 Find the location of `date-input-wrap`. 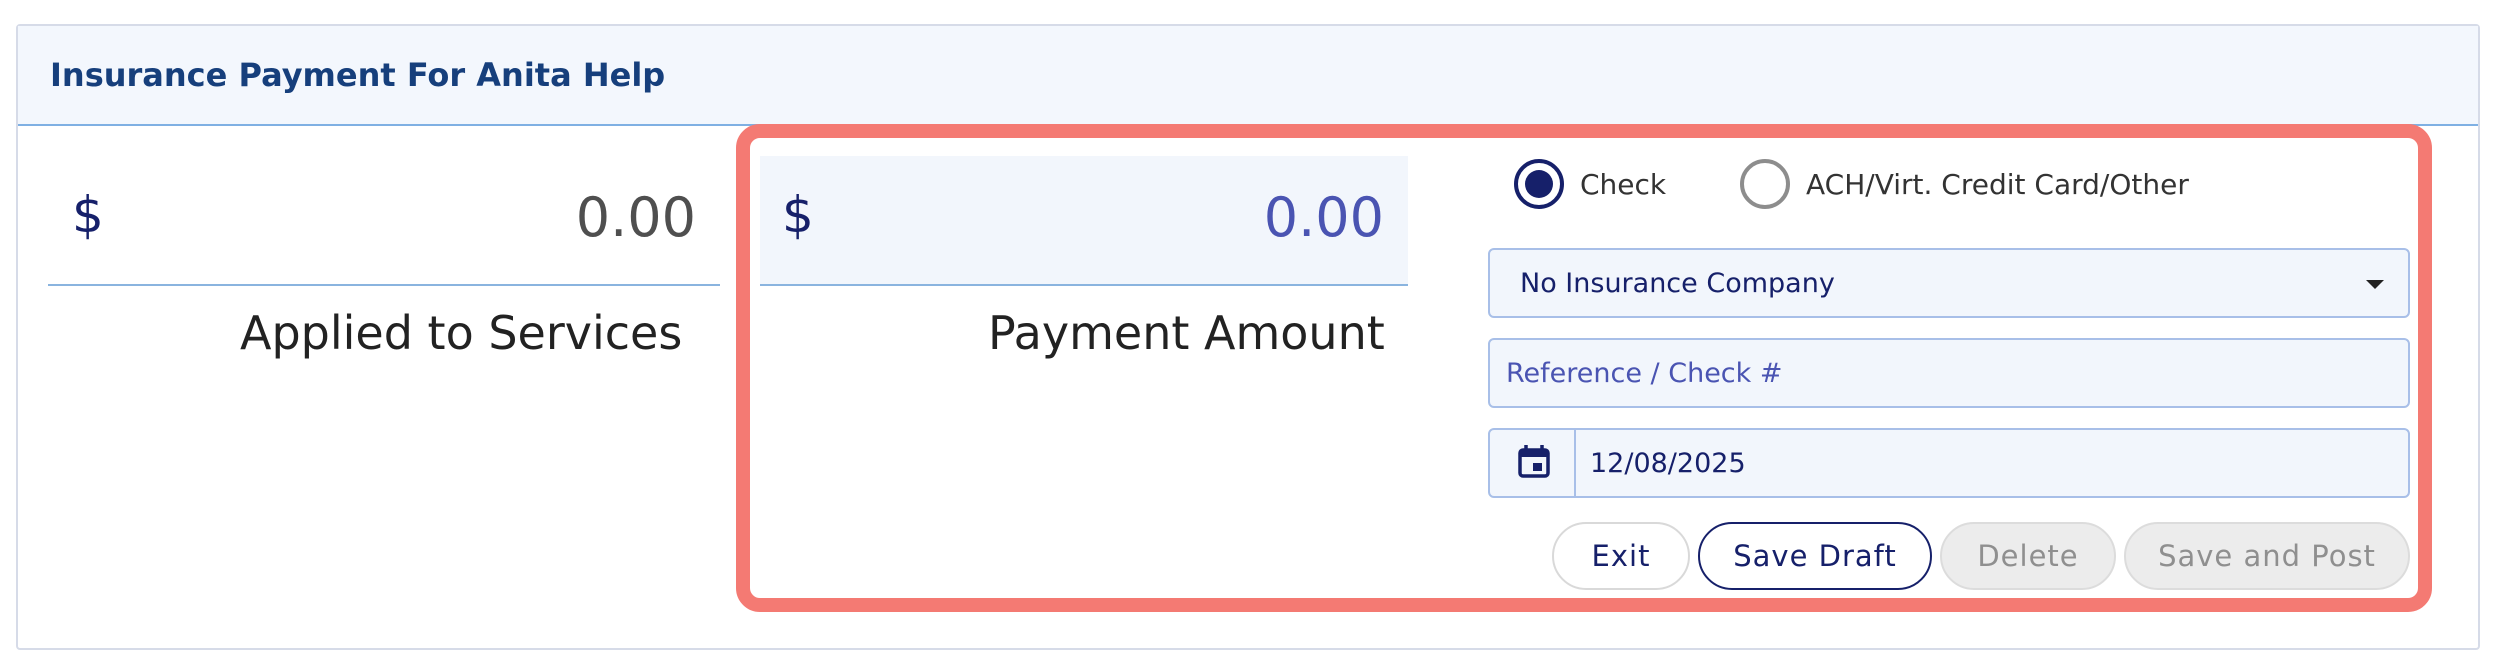

date-input-wrap is located at coordinates (1992, 463).